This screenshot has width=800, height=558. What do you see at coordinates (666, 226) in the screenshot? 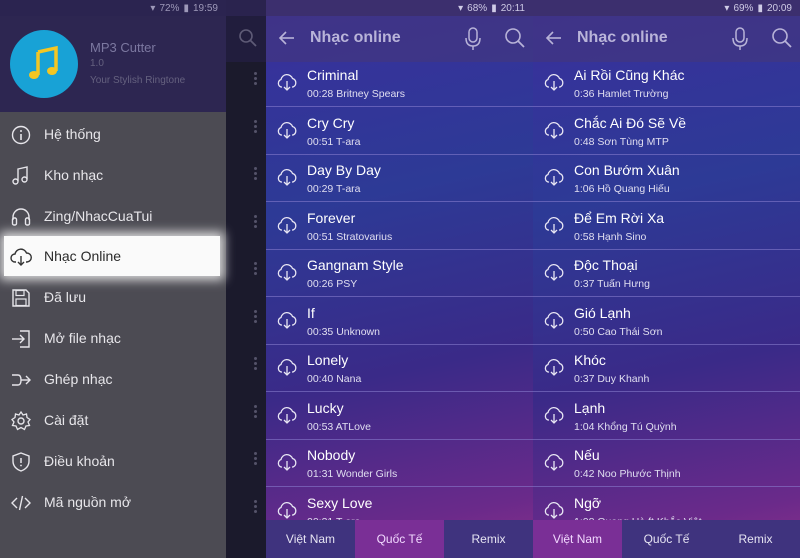
I see `song-row: Để Em Rời Xa 0:58 Hạnh Sino` at bounding box center [666, 226].